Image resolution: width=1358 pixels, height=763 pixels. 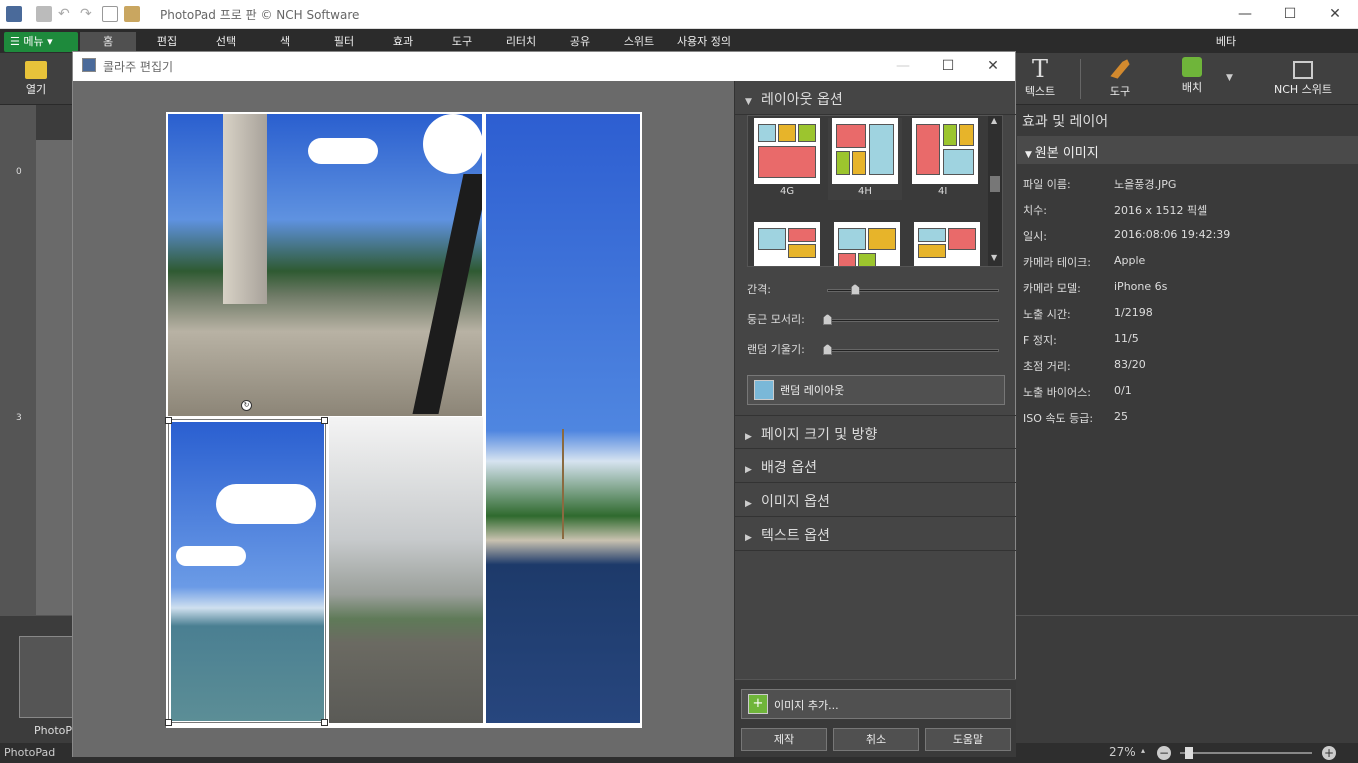 What do you see at coordinates (1057, 392) in the screenshot?
I see `property-key: 노출 바이어스:` at bounding box center [1057, 392].